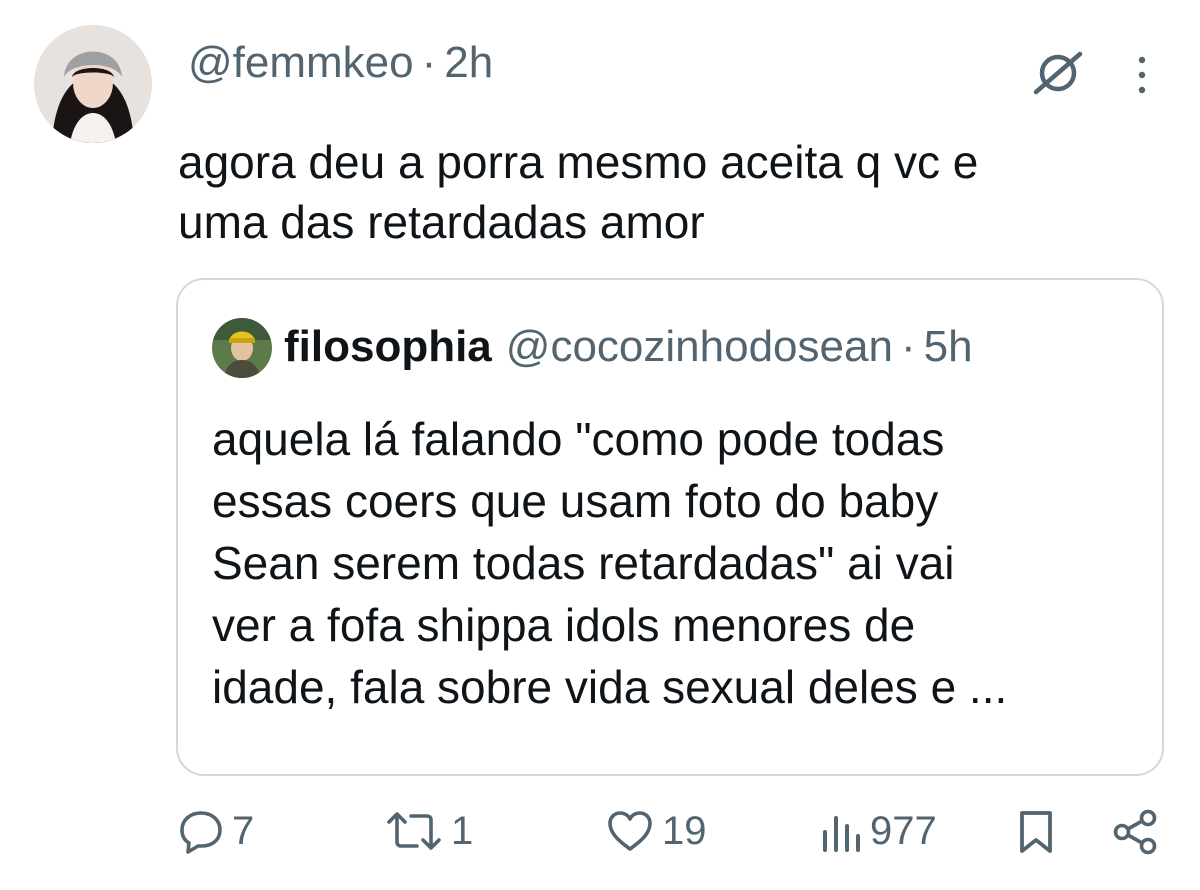  What do you see at coordinates (575, 501) in the screenshot?
I see `quoted-text-line: essas coers que usam foto do baby` at bounding box center [575, 501].